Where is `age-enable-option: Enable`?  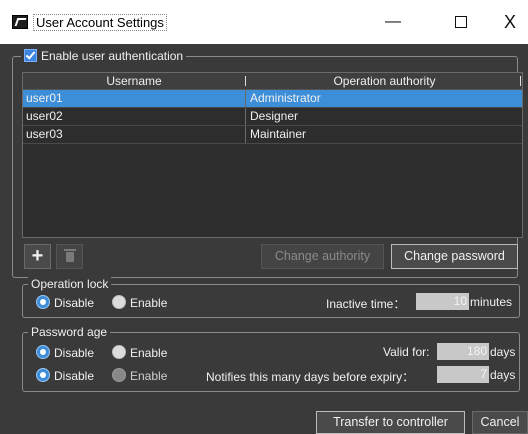
age-enable-option: Enable is located at coordinates (139, 352).